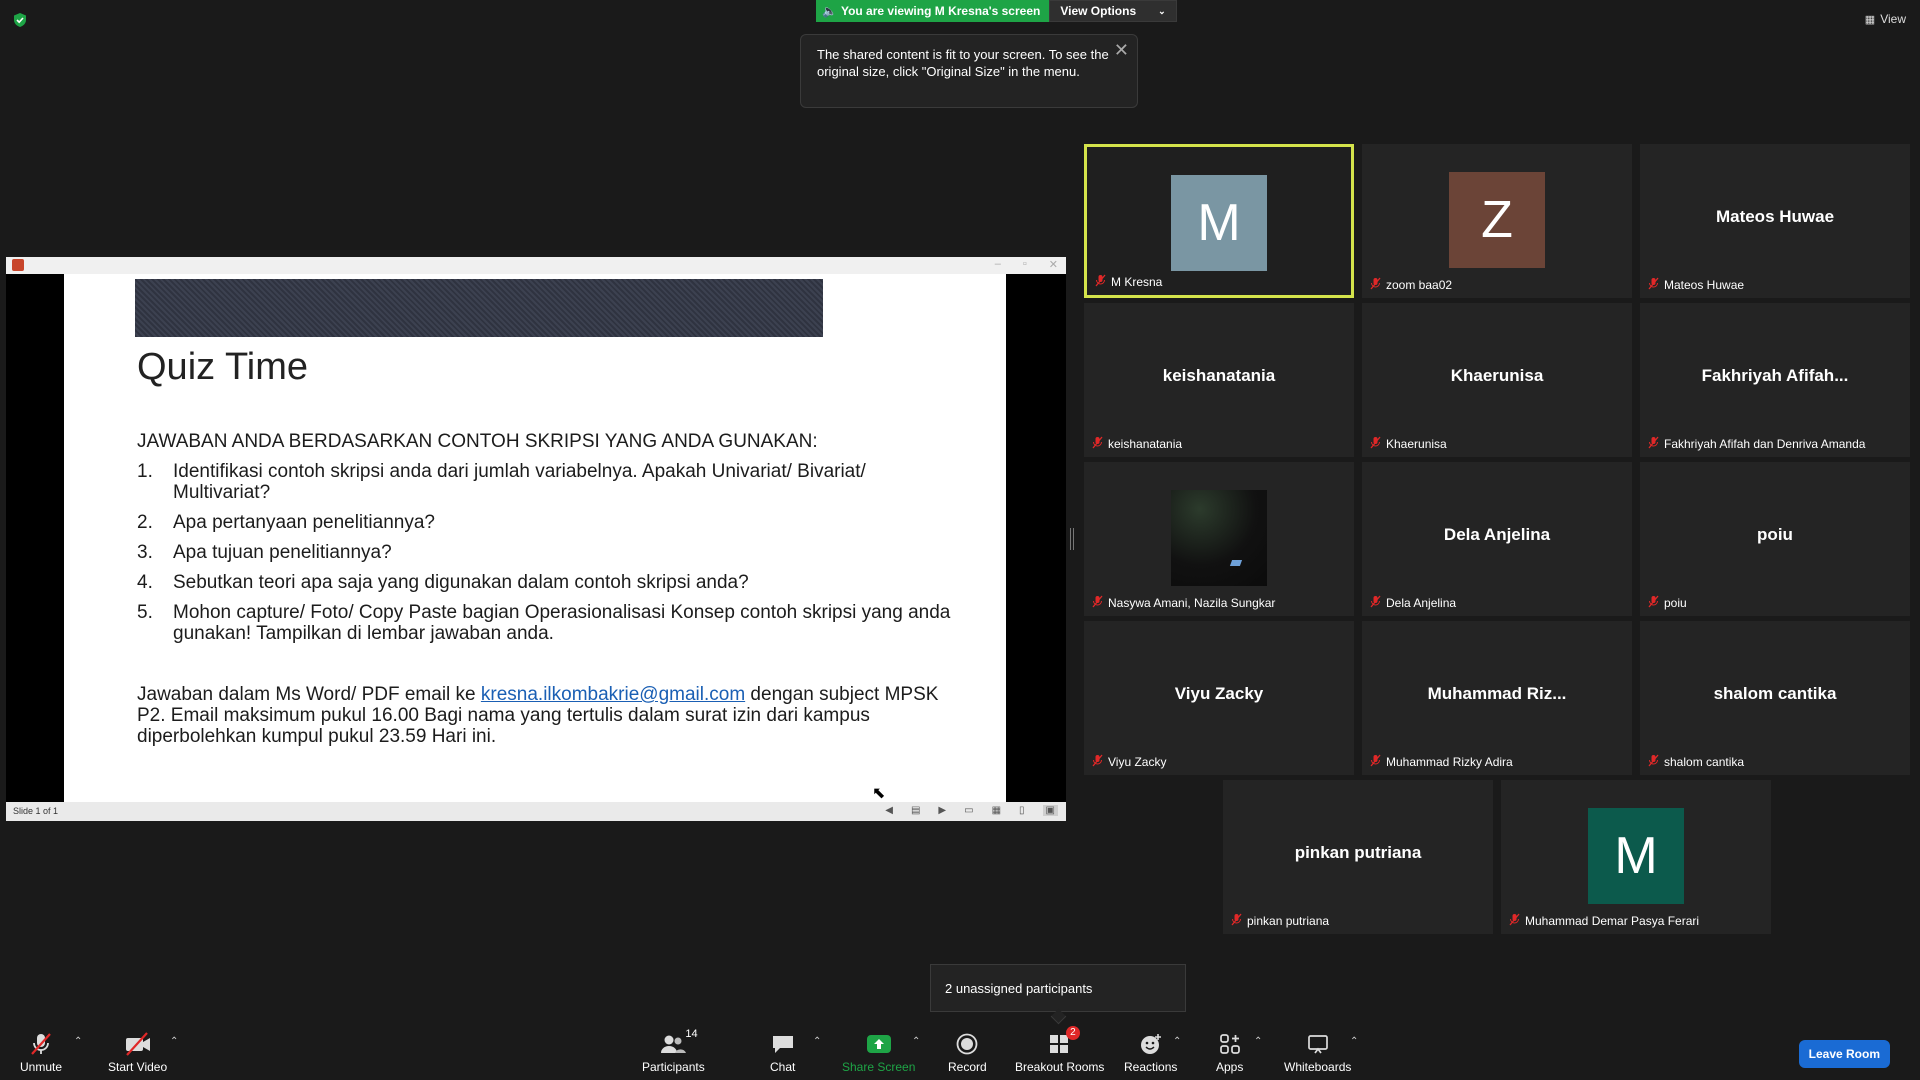 The width and height of the screenshot is (1920, 1080). I want to click on participant-name: M Kresna, so click(1137, 282).